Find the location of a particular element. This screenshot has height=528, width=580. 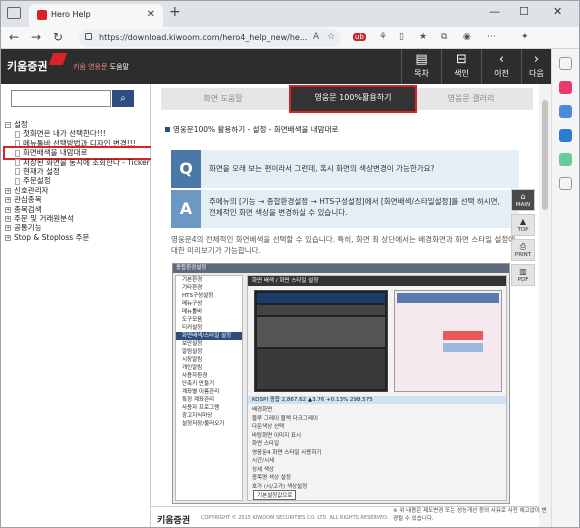

copilot-icon: ✦ is located at coordinates (525, 38).